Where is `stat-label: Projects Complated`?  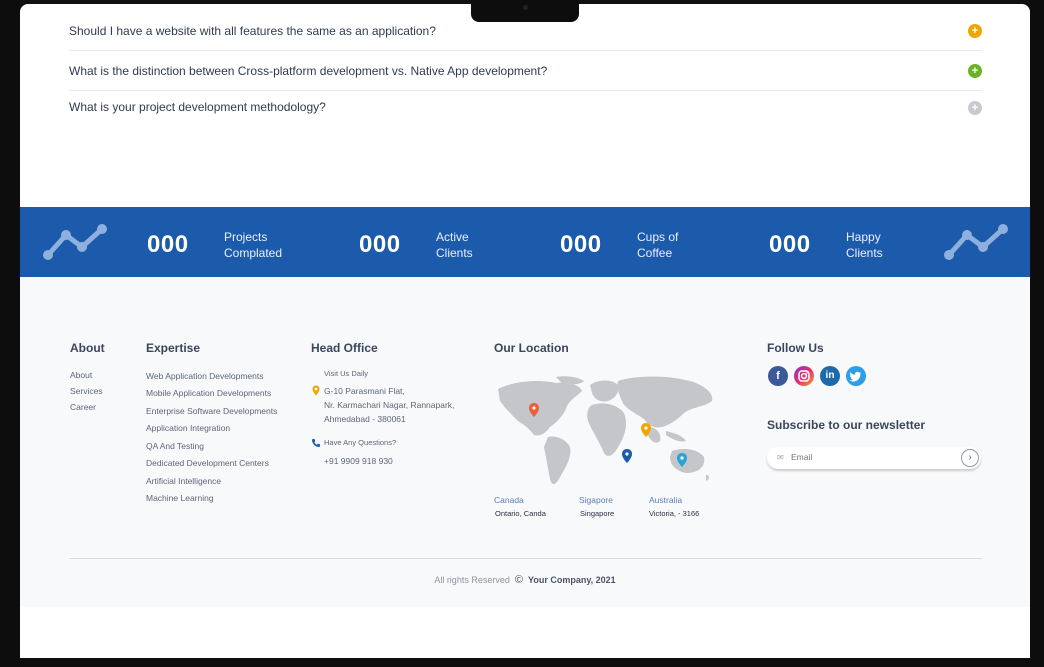 stat-label: Projects Complated is located at coordinates (253, 245).